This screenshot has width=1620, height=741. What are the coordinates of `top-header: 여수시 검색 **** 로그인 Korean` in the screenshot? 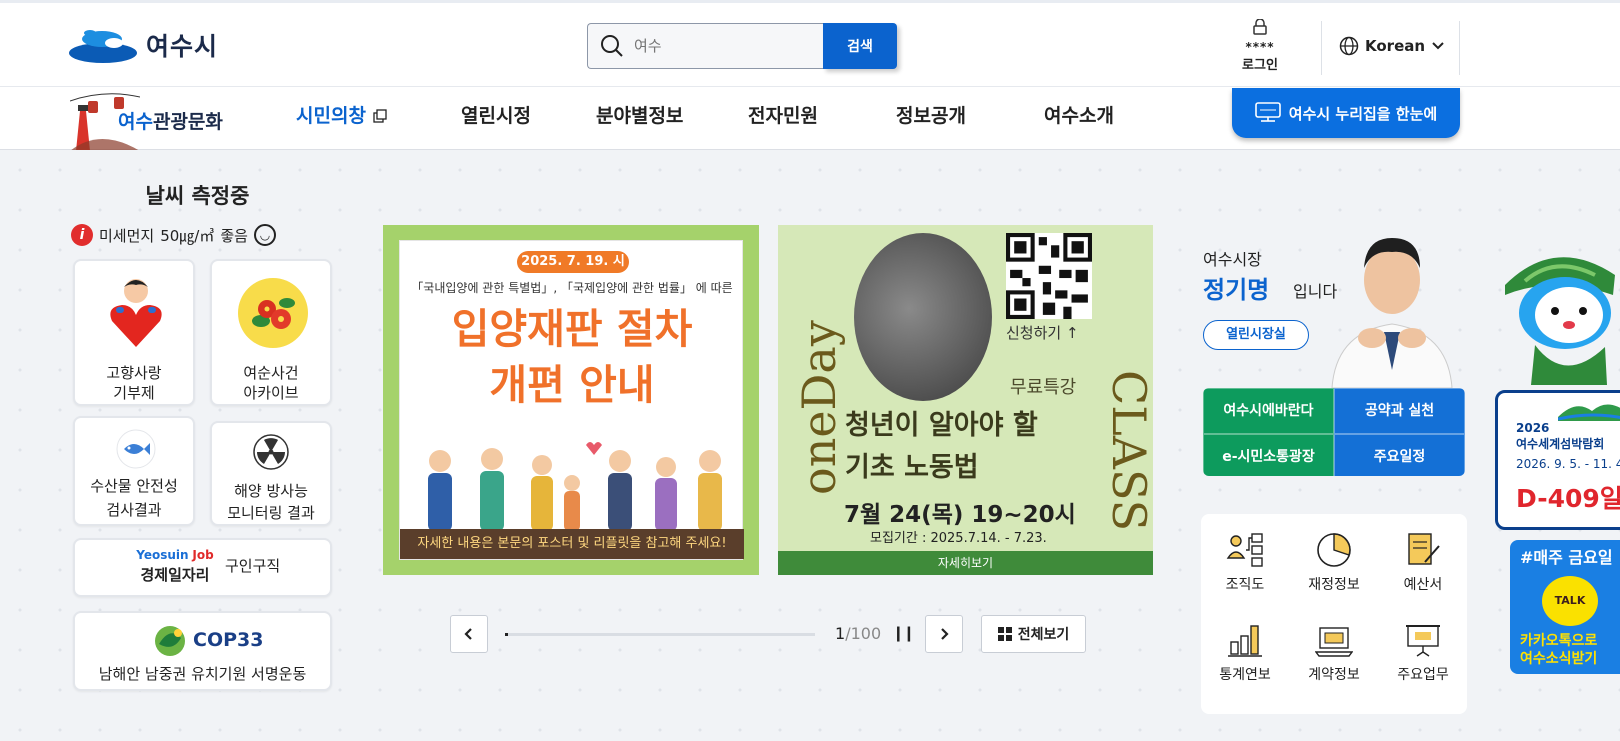 It's located at (810, 43).